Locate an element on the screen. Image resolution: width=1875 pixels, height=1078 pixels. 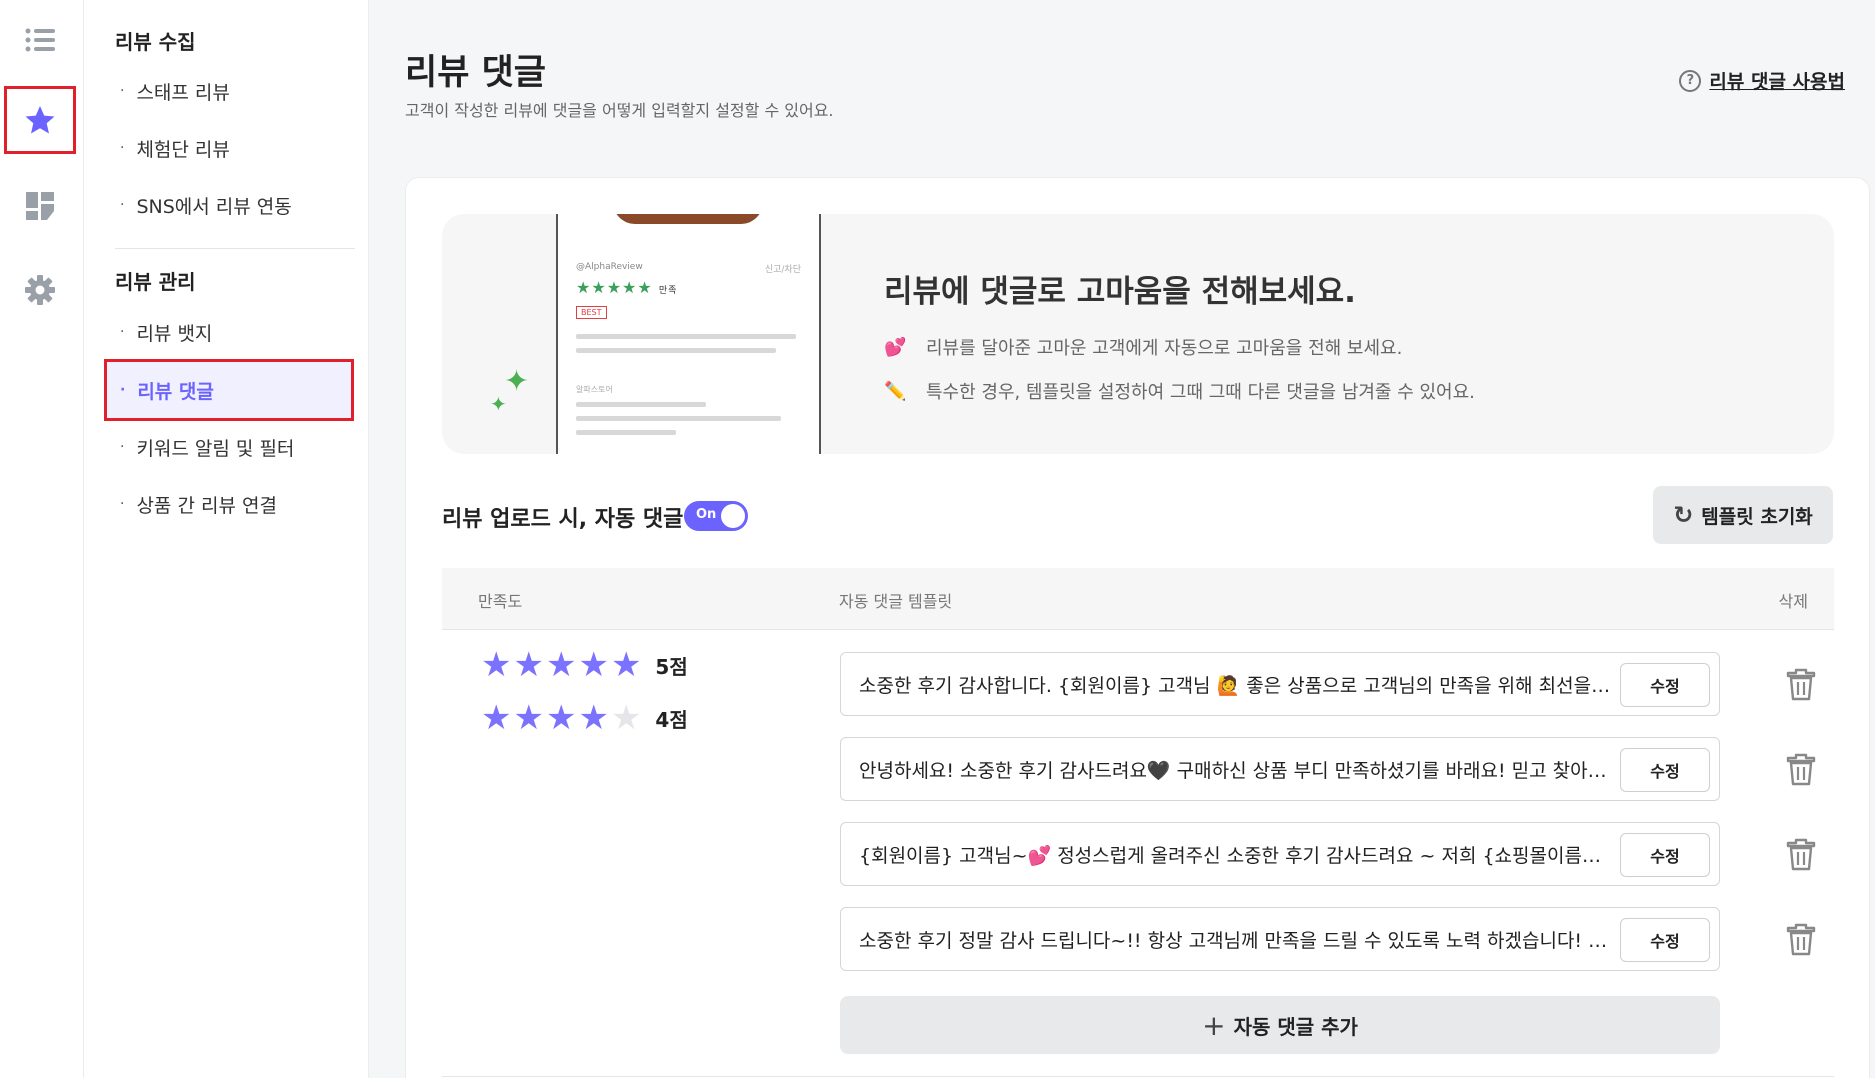
help-icon: ? is located at coordinates (1690, 80).